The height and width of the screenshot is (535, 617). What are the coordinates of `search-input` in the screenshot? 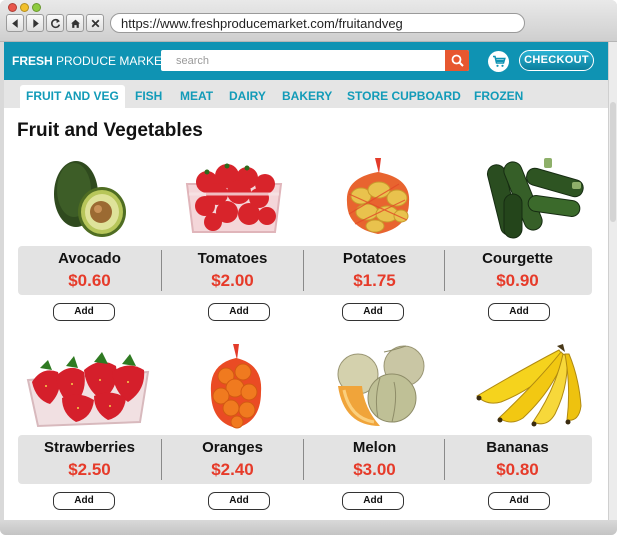 It's located at (301, 60).